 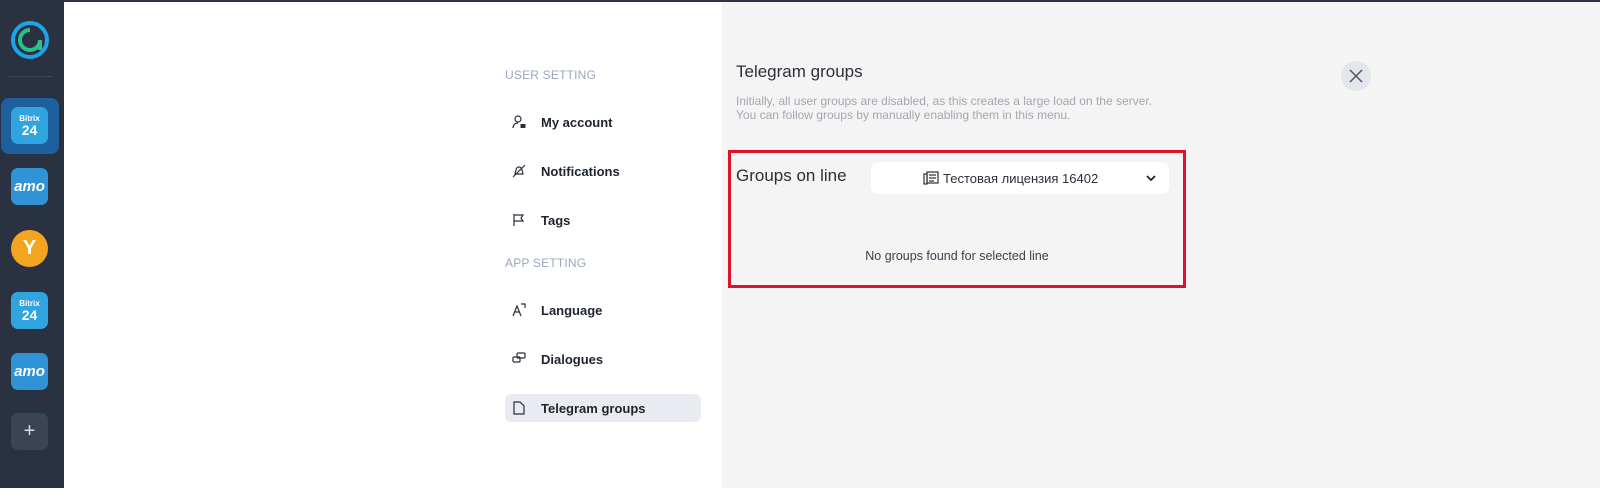 I want to click on add-app-button: +, so click(x=29, y=431).